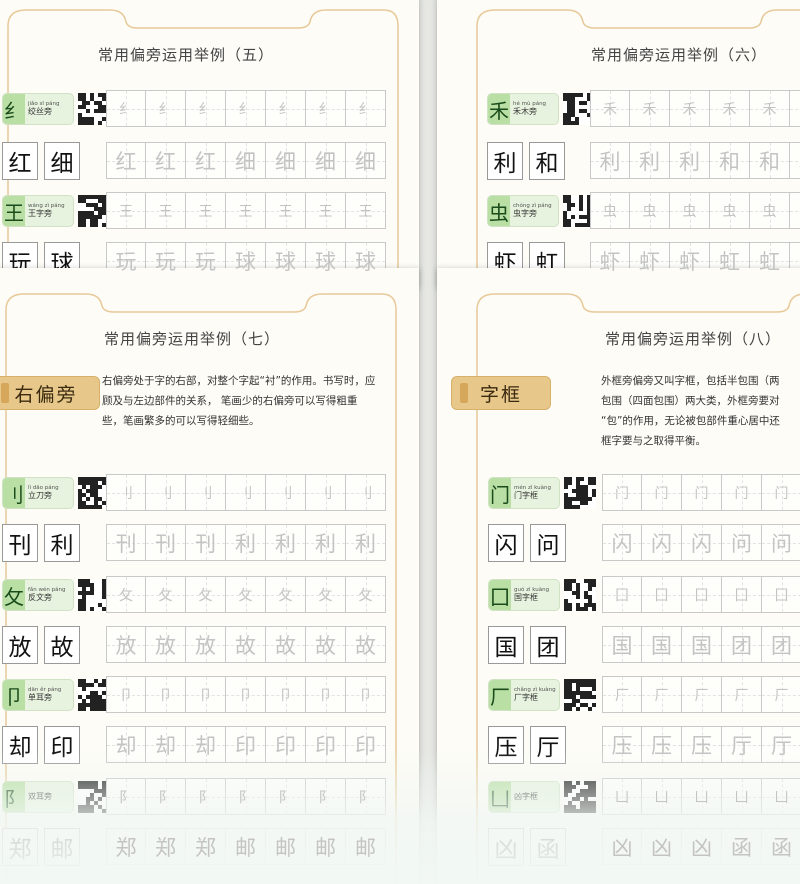 The height and width of the screenshot is (884, 800). I want to click on tracing-row: 郑郑郑邮邮邮邮, so click(246, 846).